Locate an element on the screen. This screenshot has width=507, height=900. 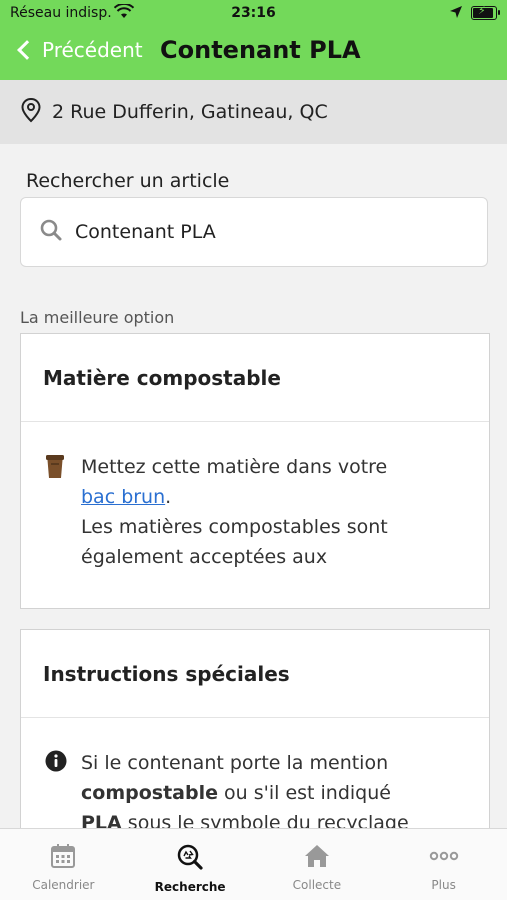
tab-label: Plus is located at coordinates (443, 885).